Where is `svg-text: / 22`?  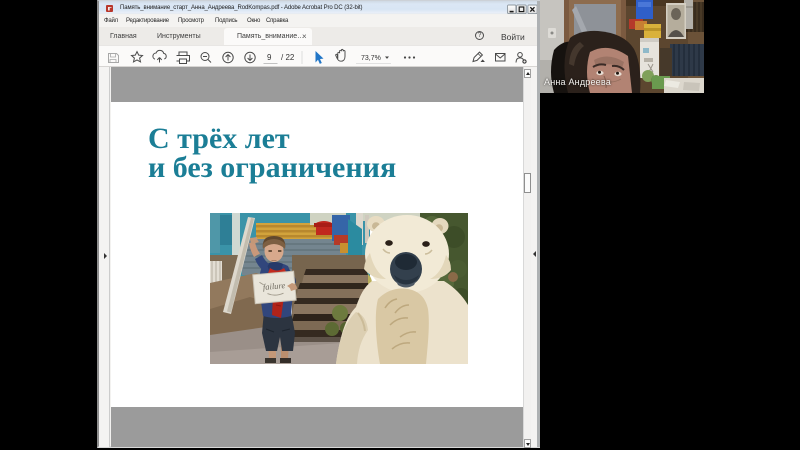
svg-text: / 22 is located at coordinates (288, 57).